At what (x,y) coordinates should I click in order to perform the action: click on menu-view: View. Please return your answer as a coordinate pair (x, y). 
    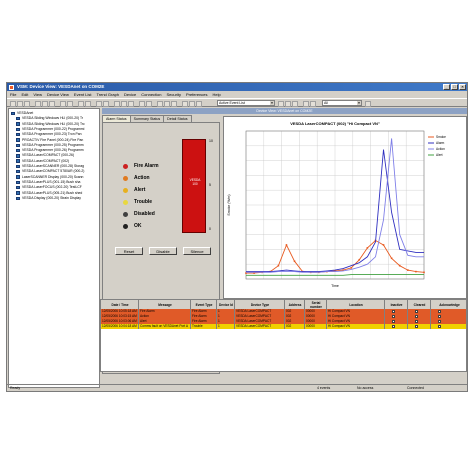
    Looking at the image, I should click on (37, 94).